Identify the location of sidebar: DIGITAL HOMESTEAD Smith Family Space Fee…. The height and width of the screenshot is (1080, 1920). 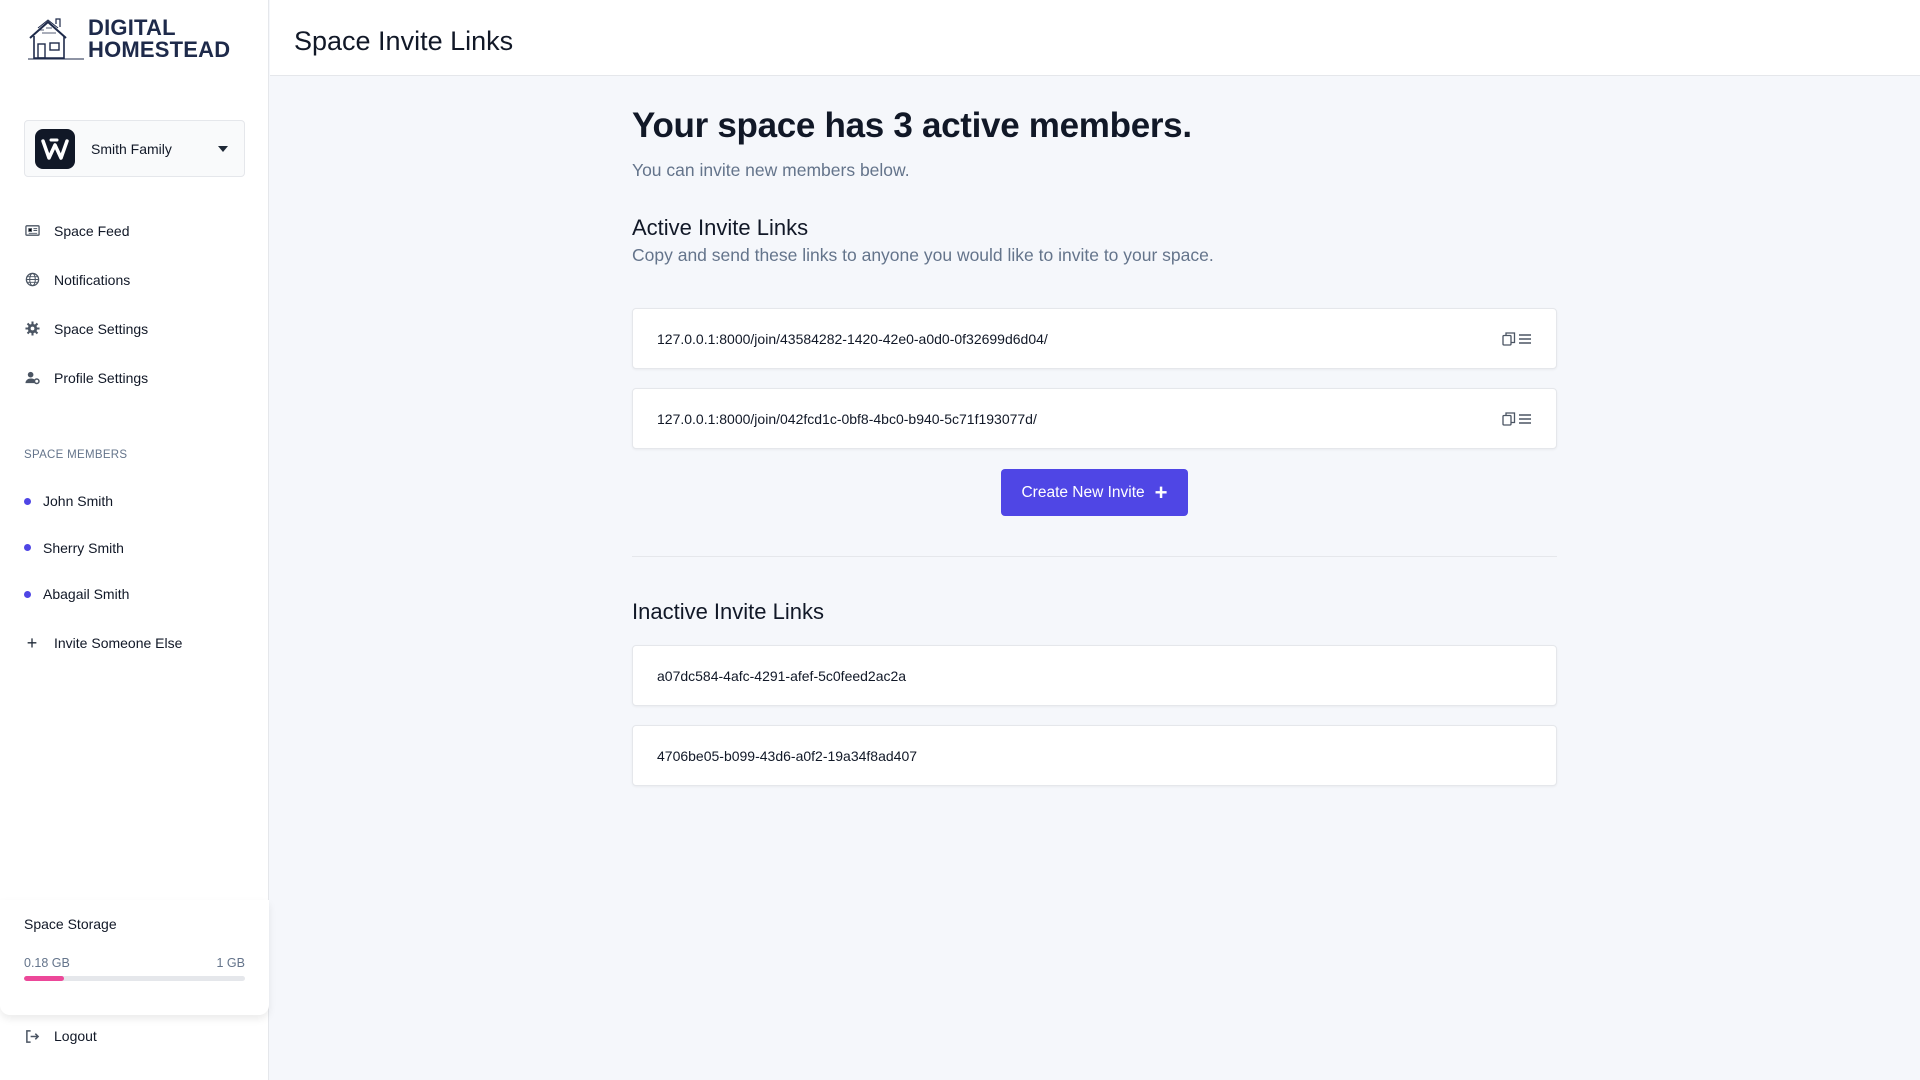
(134, 540).